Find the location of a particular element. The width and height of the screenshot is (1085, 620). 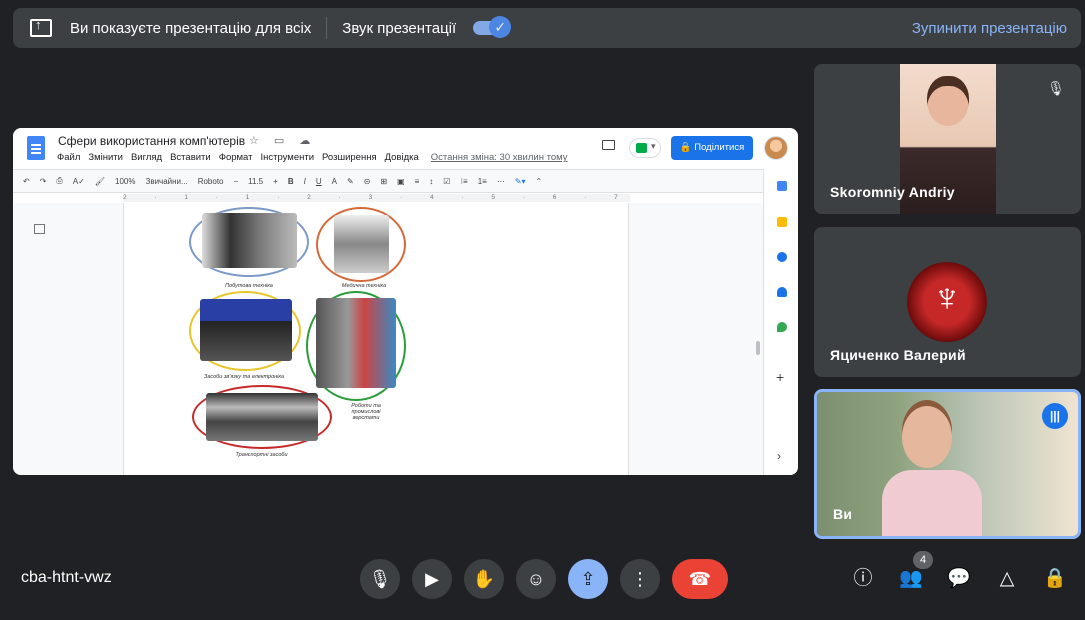

caption-home: Побутова техніка is located at coordinates (249, 286).